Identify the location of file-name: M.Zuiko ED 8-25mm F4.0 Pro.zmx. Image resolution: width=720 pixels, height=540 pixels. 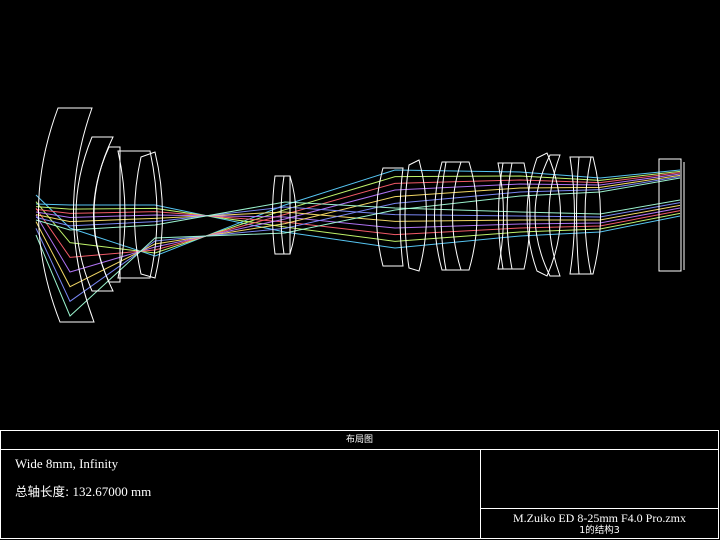
(599, 518).